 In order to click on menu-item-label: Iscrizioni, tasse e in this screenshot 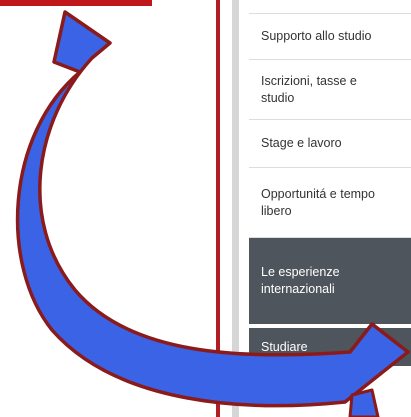, I will do `click(309, 80)`.